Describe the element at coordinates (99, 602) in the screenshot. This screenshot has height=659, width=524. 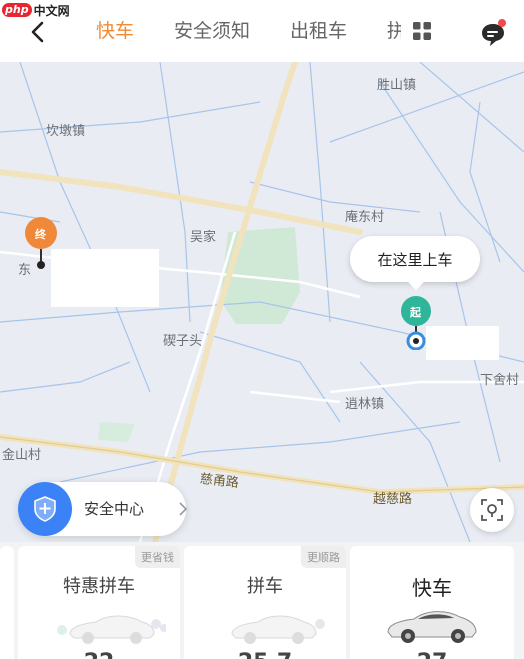
I see `ride-option-card: 更省钱 特惠拼车 22` at that location.